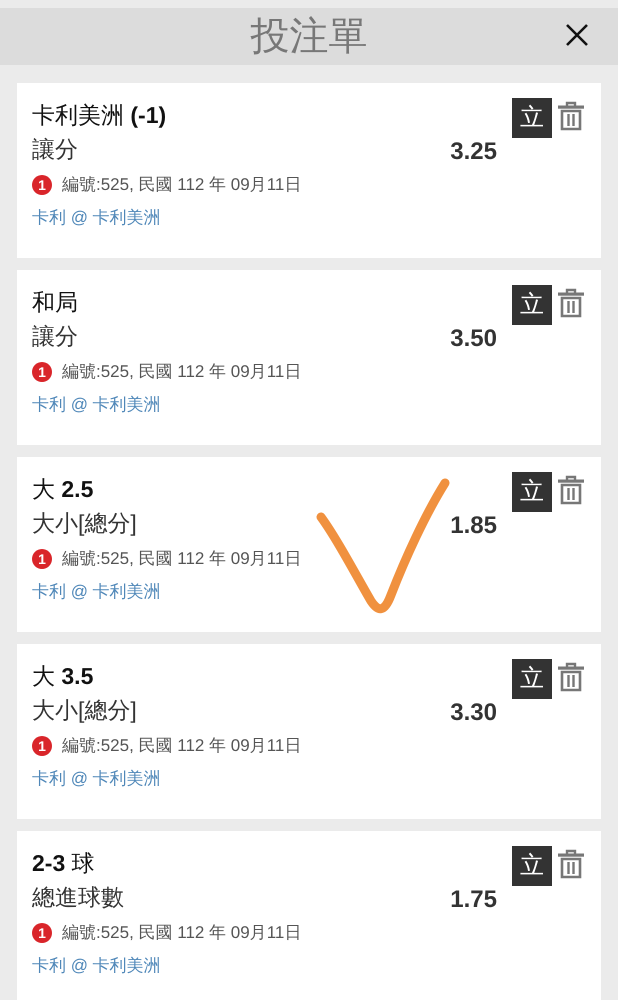  What do you see at coordinates (473, 526) in the screenshot?
I see `bet-odds: 1.85` at bounding box center [473, 526].